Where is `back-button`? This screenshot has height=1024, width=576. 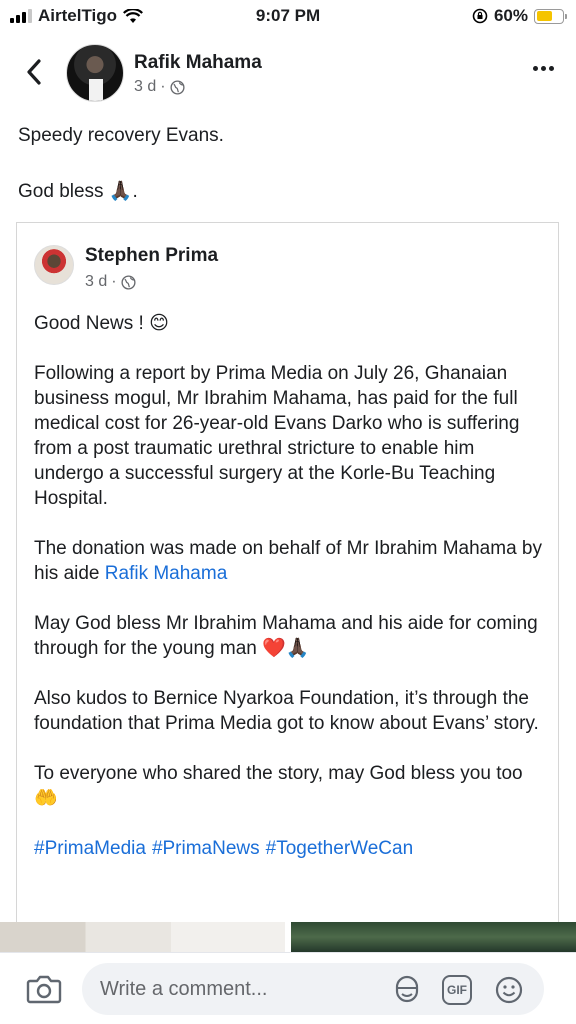
back-button is located at coordinates (34, 72).